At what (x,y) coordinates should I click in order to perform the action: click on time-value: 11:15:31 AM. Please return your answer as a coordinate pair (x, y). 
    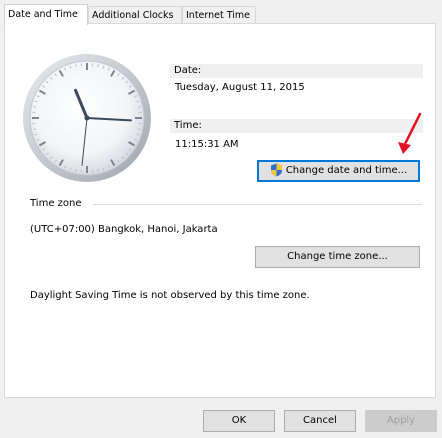
    Looking at the image, I should click on (207, 144).